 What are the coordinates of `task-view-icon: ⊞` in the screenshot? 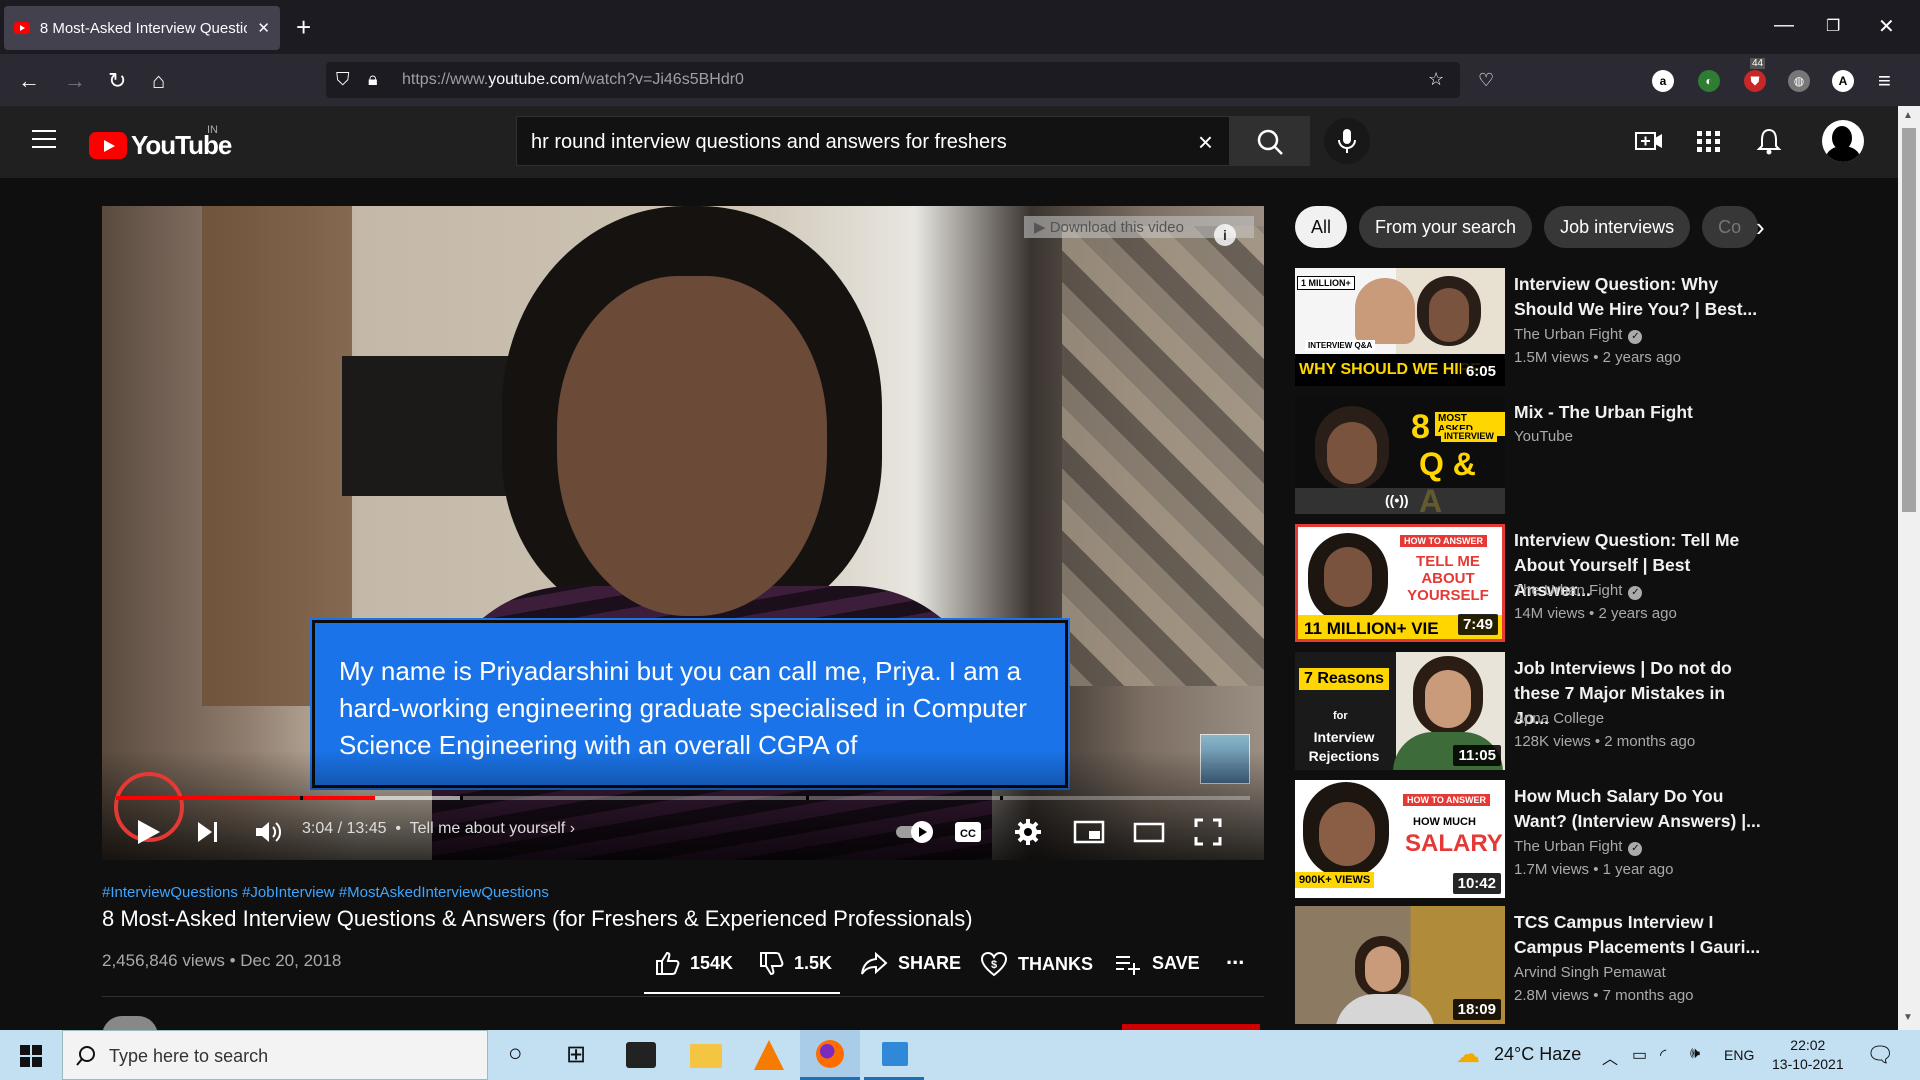 It's located at (576, 1054).